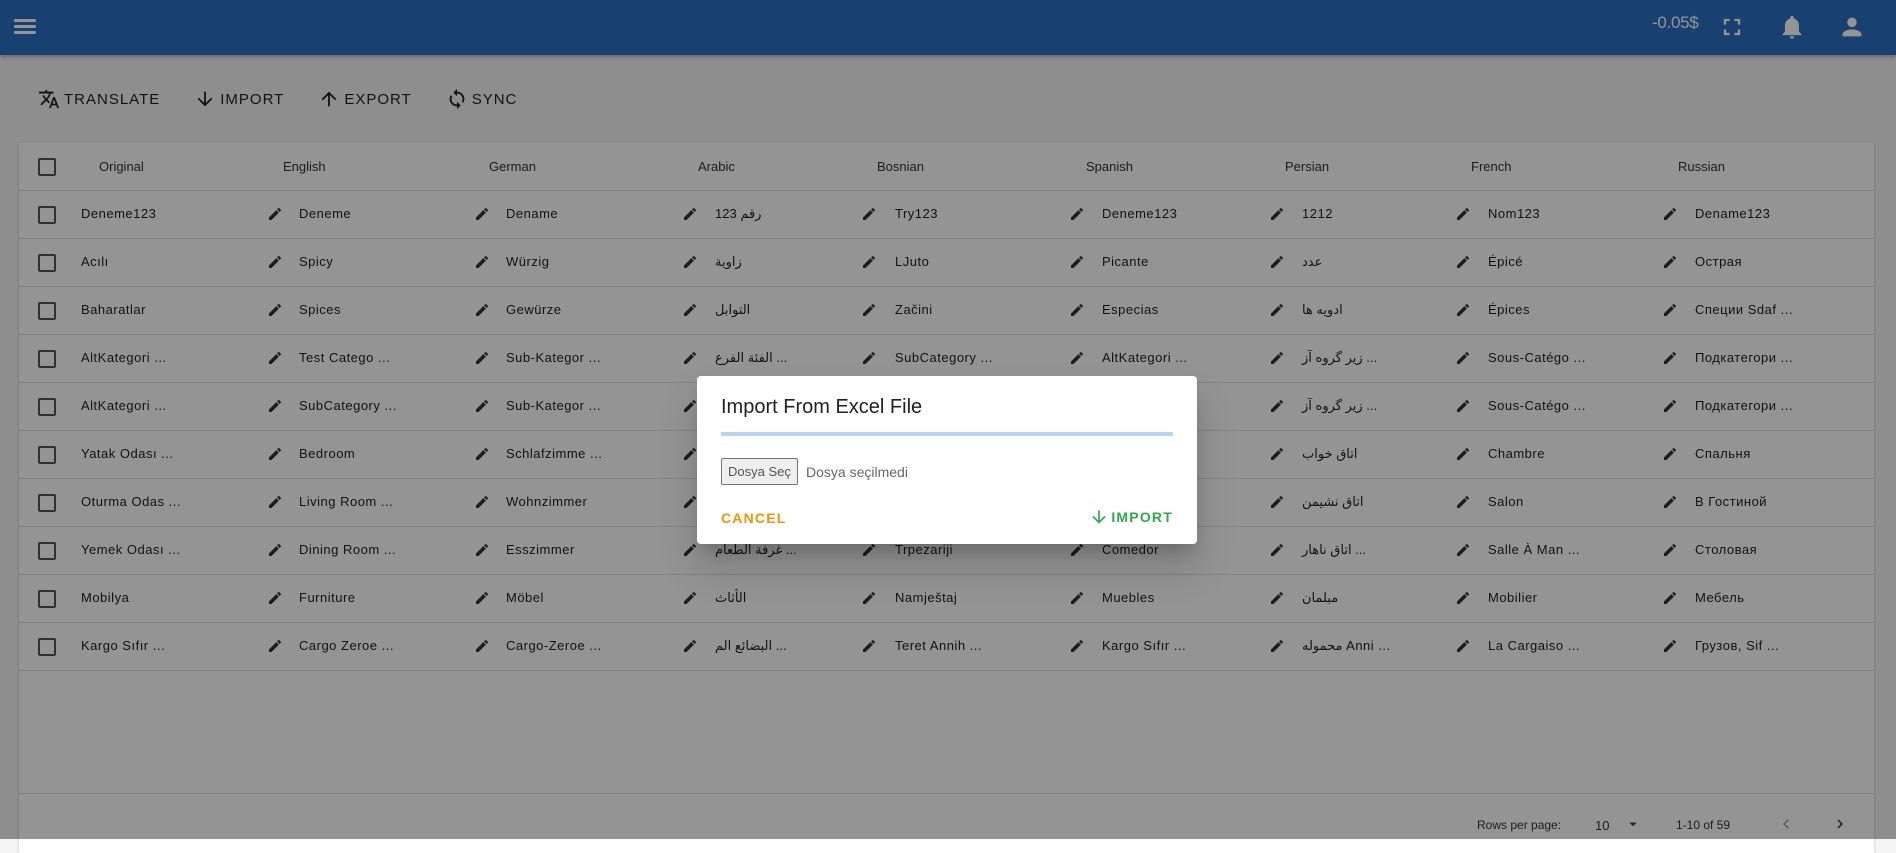 This screenshot has height=853, width=1896. I want to click on dialog-import-label: IMPORT, so click(1142, 517).